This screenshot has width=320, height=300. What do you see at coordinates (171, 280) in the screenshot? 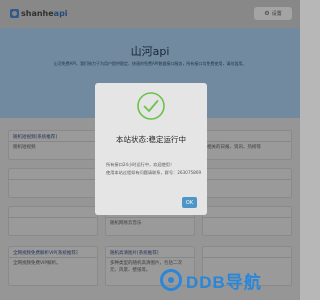
I see `watermark-logo-icon` at bounding box center [171, 280].